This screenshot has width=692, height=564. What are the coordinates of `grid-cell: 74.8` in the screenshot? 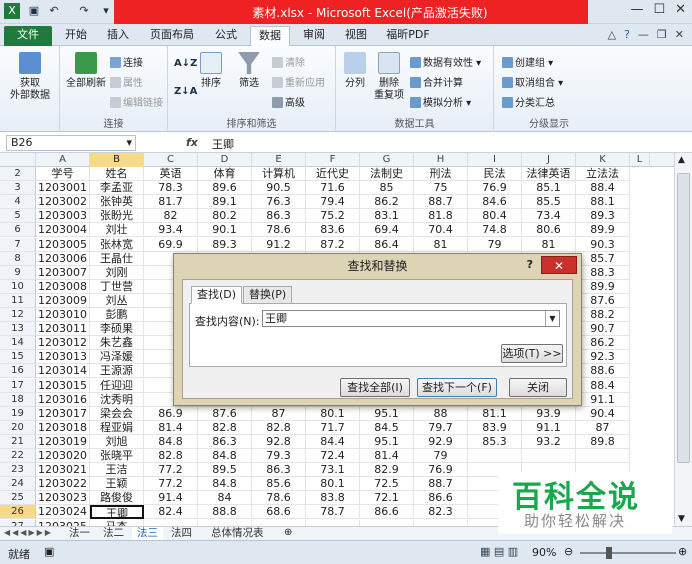 It's located at (495, 230).